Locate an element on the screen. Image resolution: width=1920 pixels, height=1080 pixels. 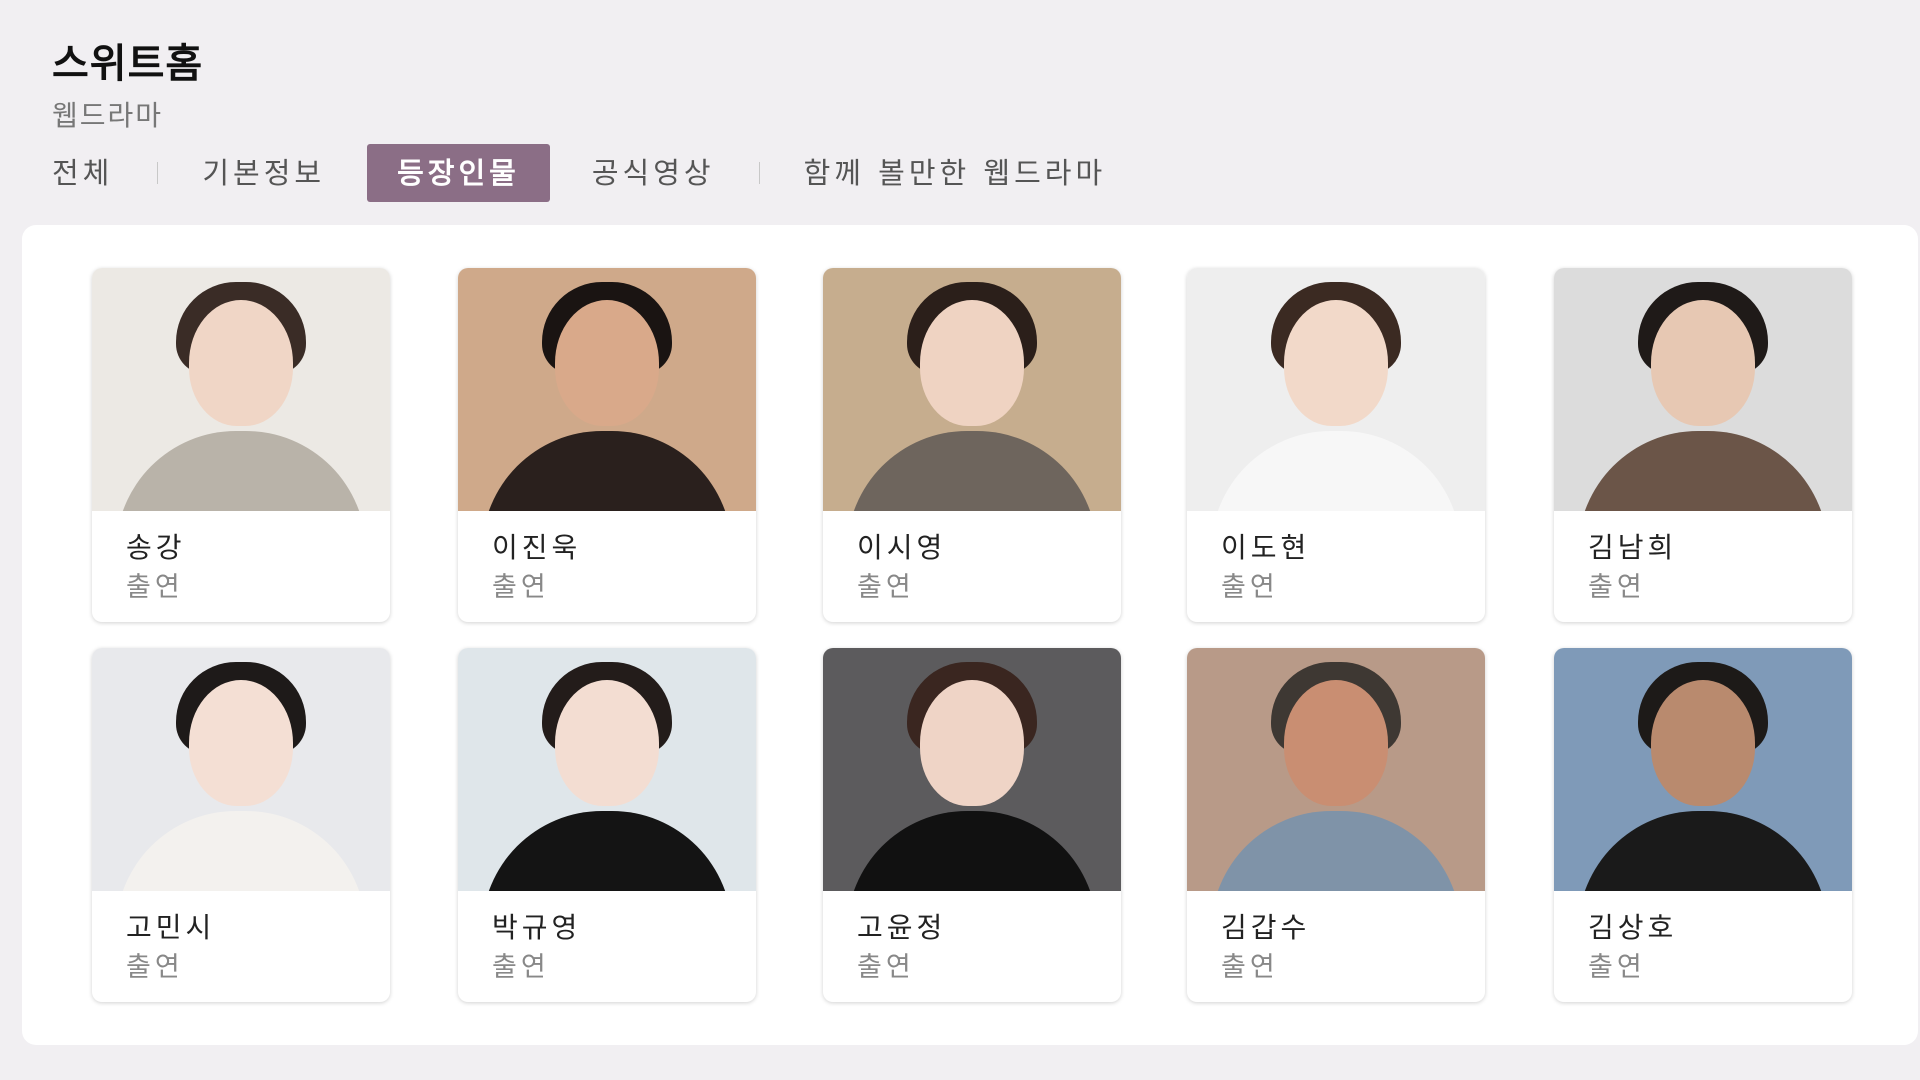
cast-card: 김상호출연 is located at coordinates (1703, 825).